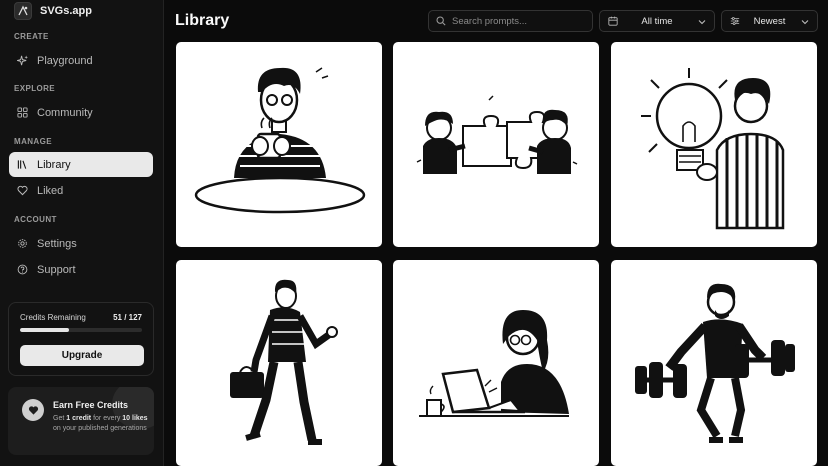 This screenshot has width=828, height=466. I want to click on credits-card: Credits Remaining 51 / 127 Upgrade, so click(81, 339).